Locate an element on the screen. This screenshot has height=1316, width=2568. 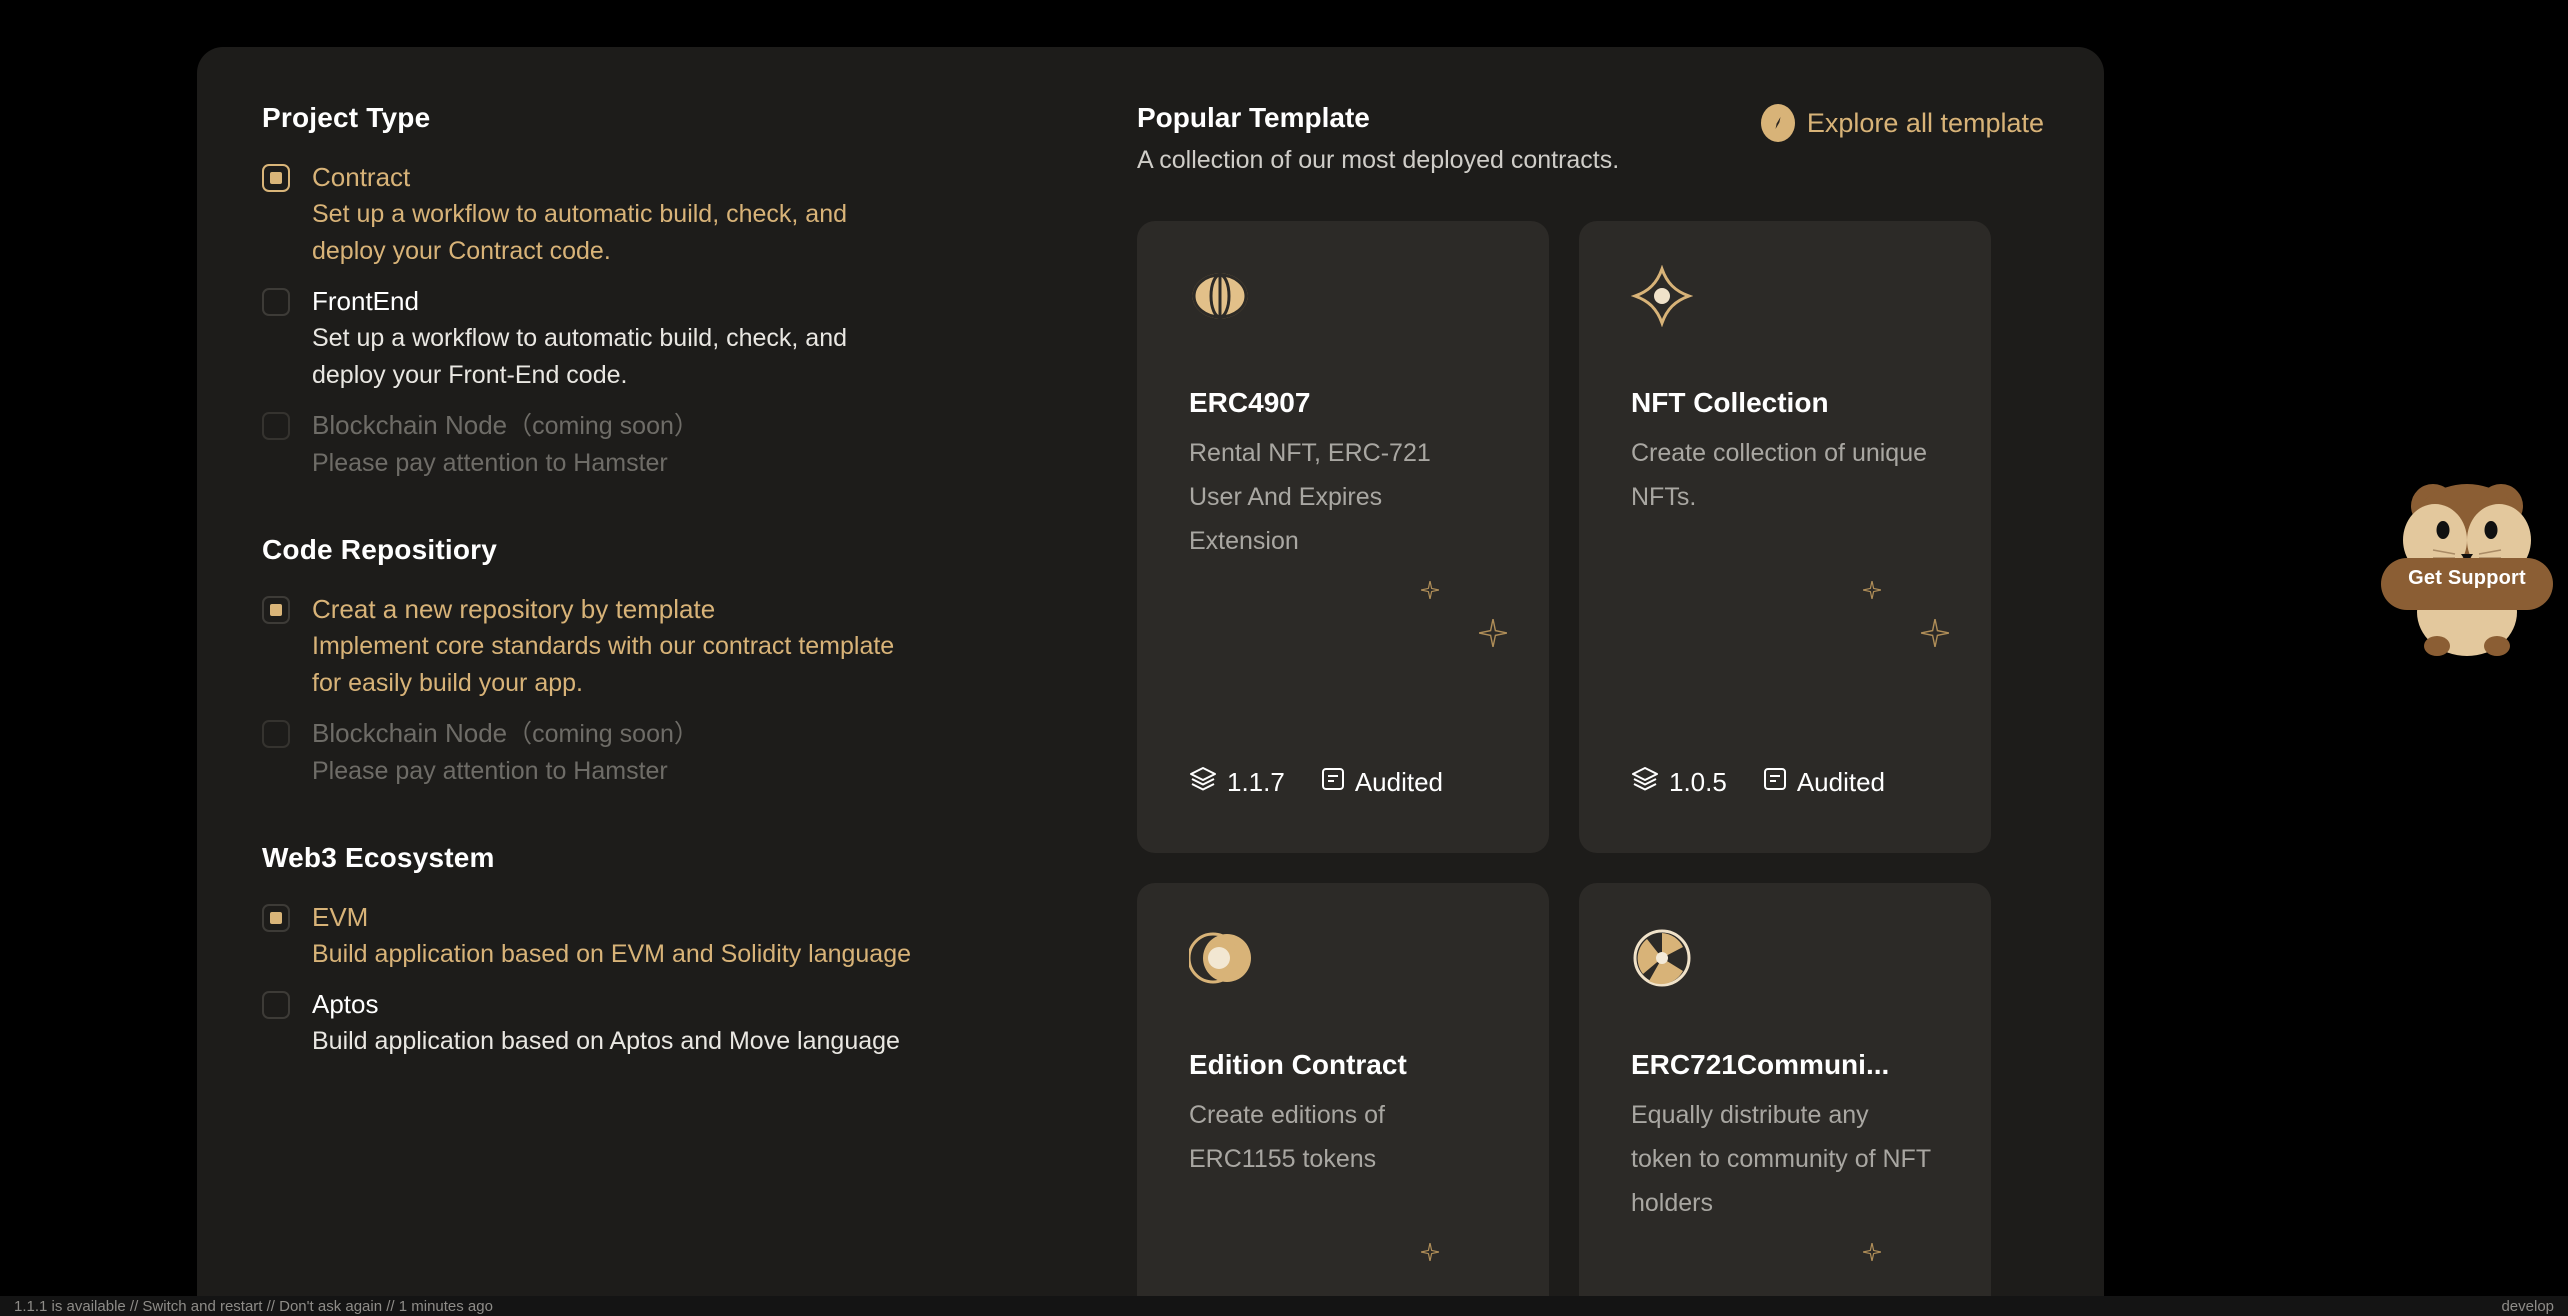
template-meta: 1.0.5 Audited is located at coordinates (1758, 782).